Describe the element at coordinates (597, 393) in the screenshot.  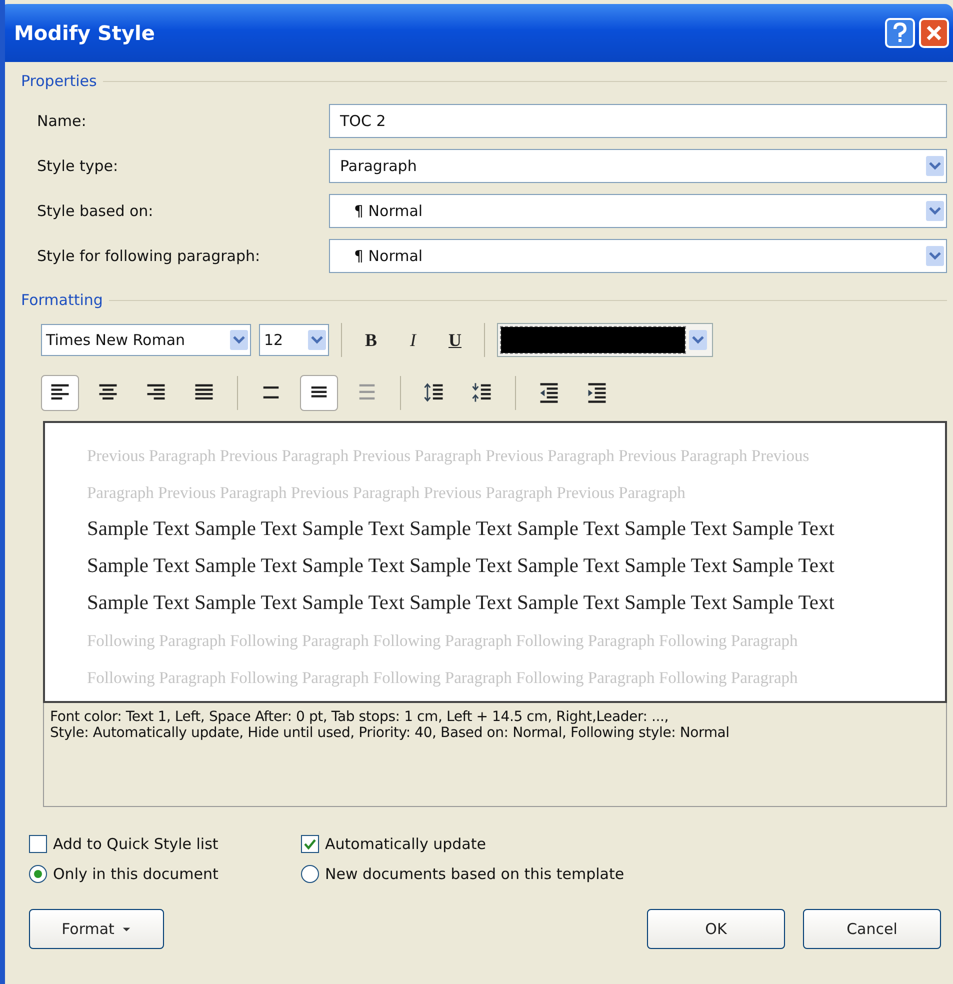
I see `indent-increase-icon` at that location.